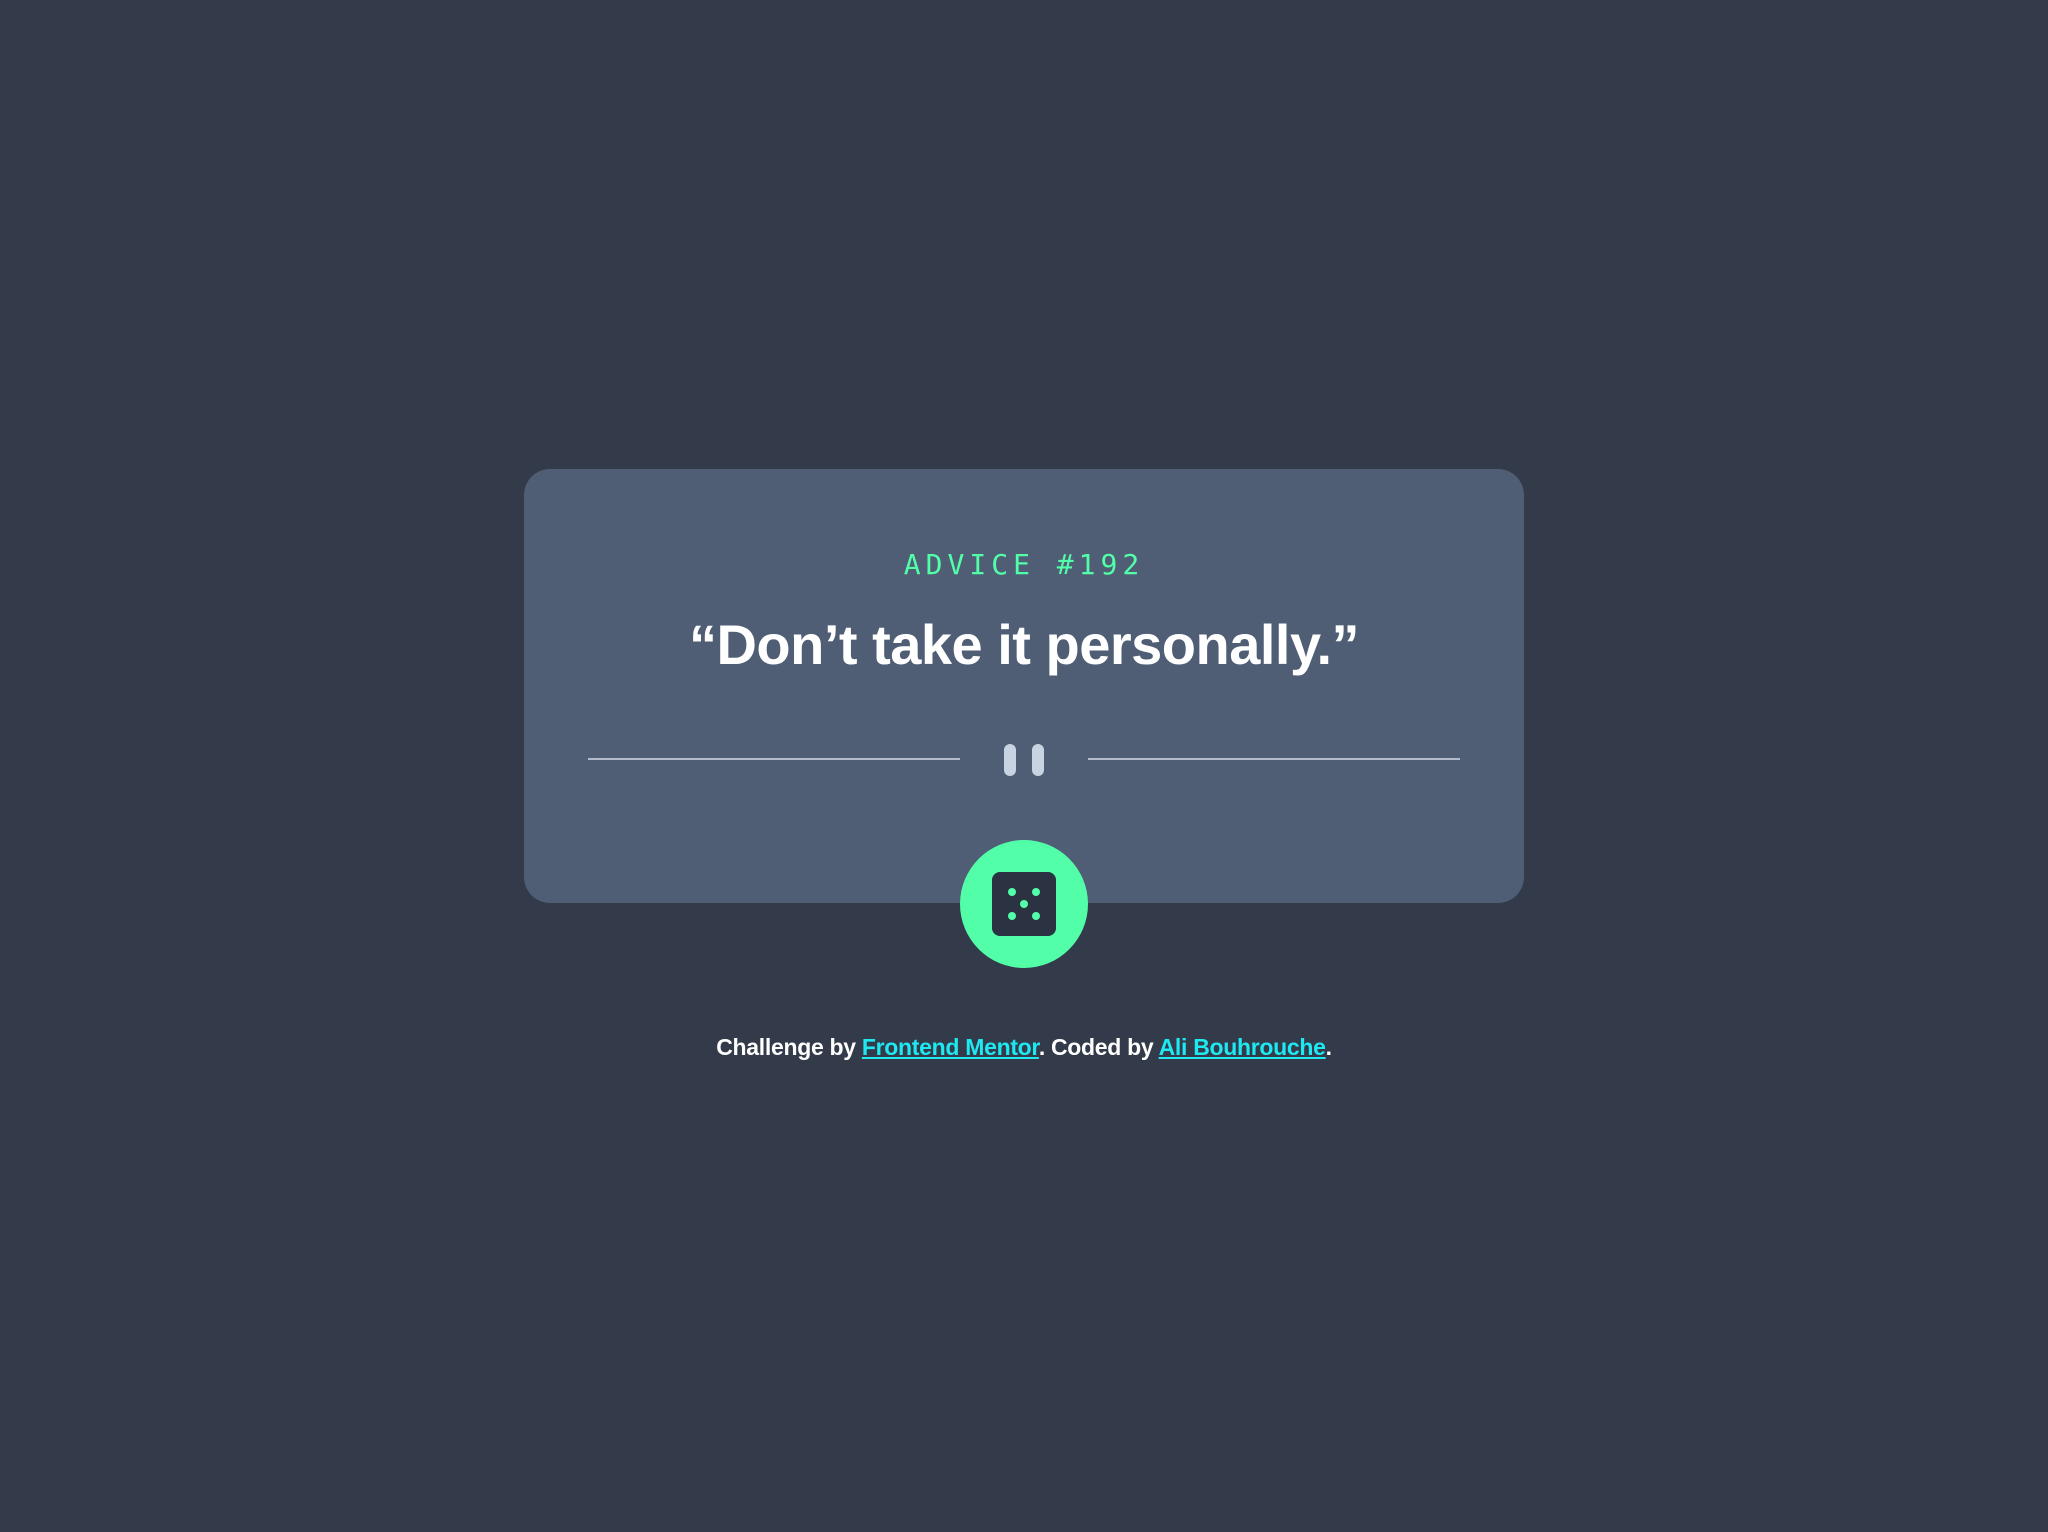 This screenshot has height=1532, width=2048. I want to click on dice-icon, so click(1024, 904).